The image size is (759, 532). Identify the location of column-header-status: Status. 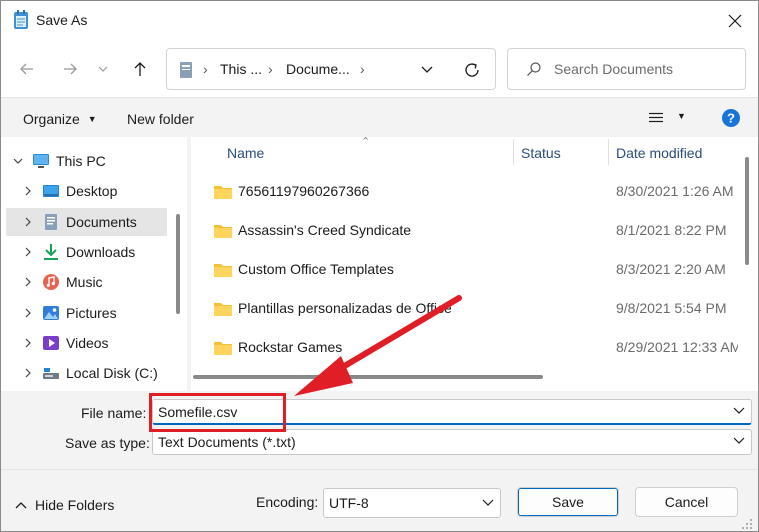
(541, 153).